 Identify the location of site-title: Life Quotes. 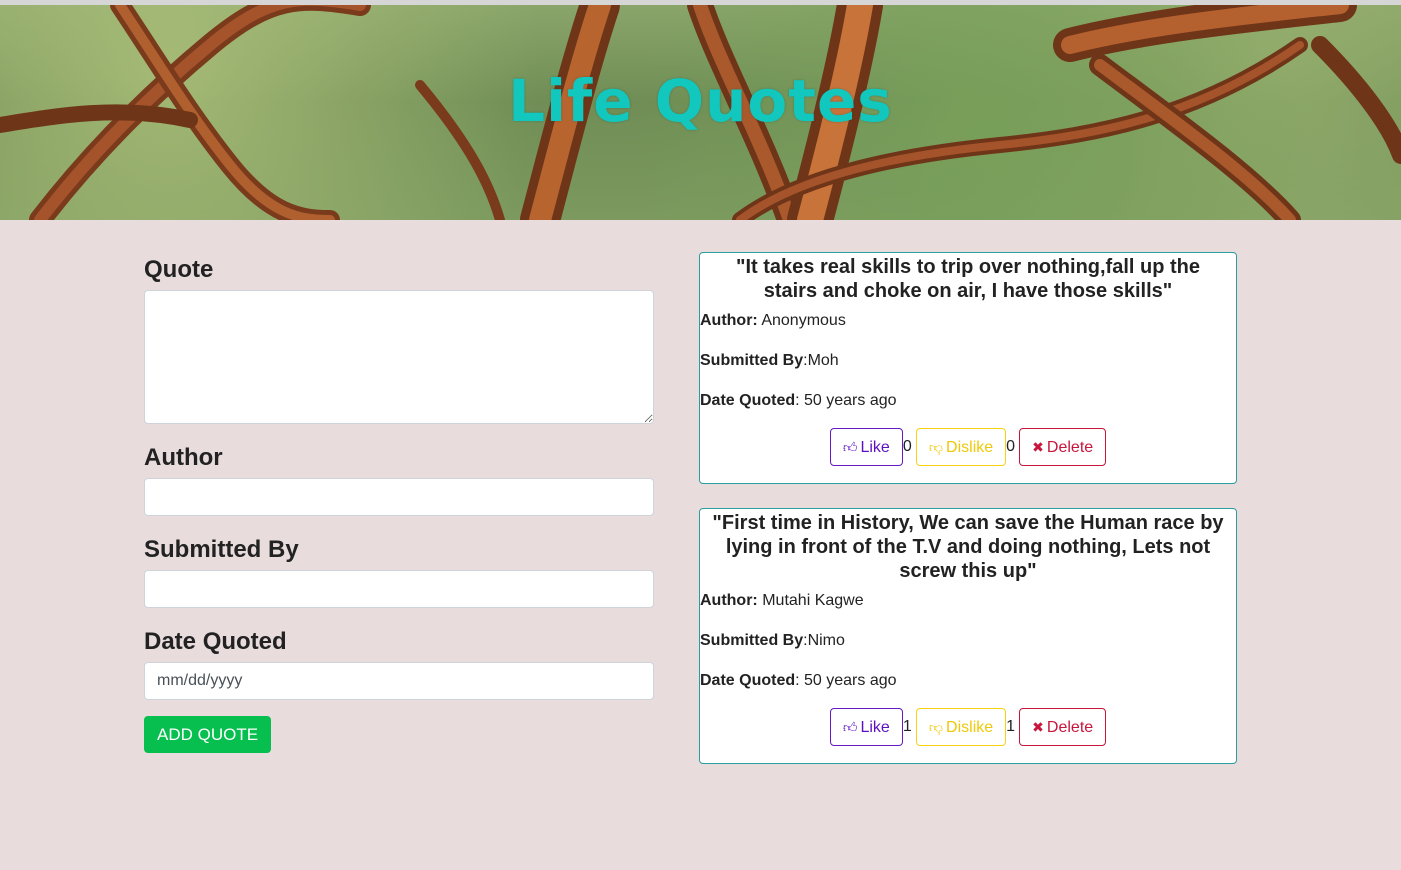
(700, 101).